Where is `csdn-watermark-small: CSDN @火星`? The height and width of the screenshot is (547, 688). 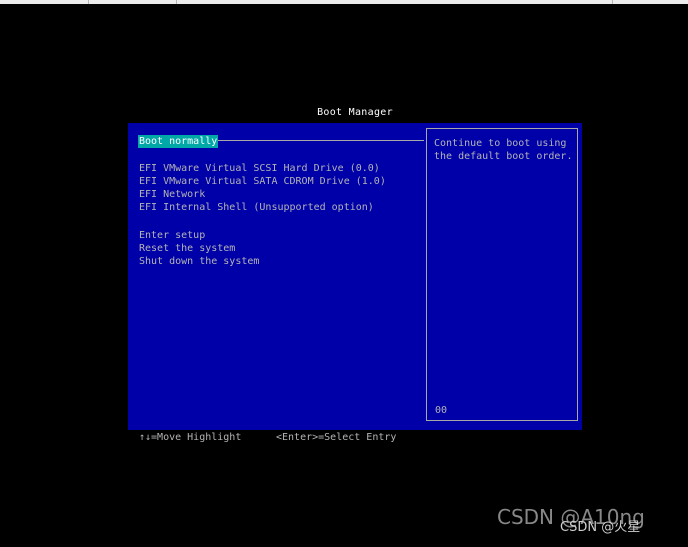 csdn-watermark-small: CSDN @火星 is located at coordinates (600, 527).